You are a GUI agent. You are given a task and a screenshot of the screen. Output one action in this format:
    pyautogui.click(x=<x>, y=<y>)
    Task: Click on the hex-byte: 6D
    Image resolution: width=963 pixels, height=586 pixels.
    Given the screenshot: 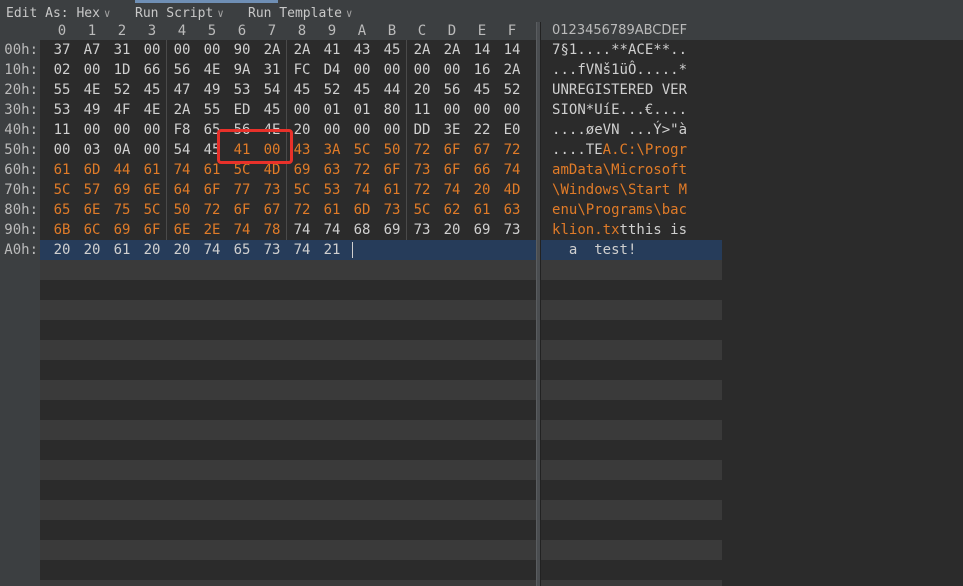 What is the action you would take?
    pyautogui.click(x=362, y=210)
    